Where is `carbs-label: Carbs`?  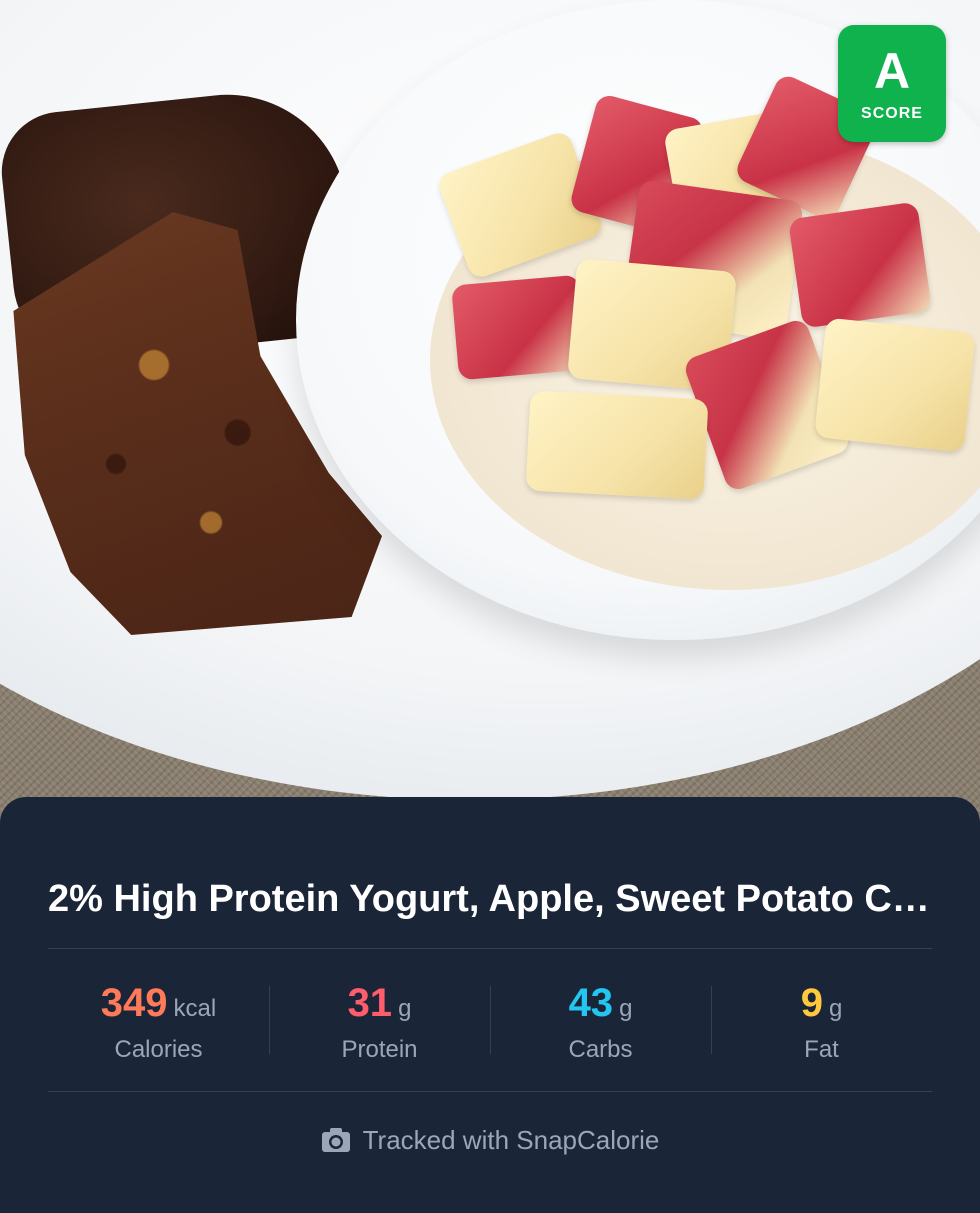
carbs-label: Carbs is located at coordinates (600, 1049).